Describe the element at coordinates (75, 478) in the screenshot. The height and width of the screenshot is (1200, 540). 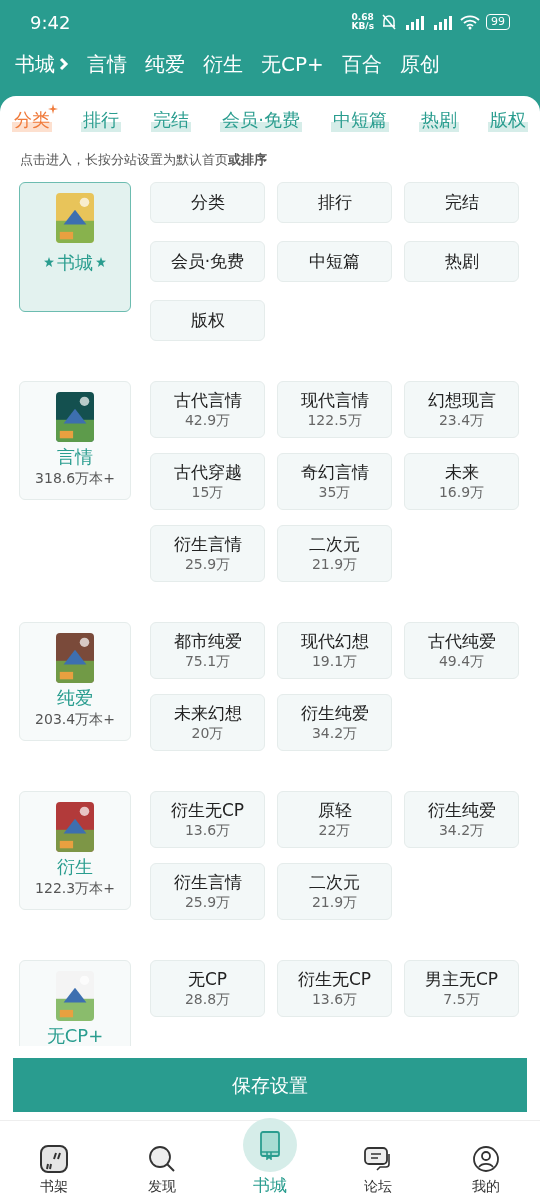
I see `site-book-count: 318.6万本+` at that location.